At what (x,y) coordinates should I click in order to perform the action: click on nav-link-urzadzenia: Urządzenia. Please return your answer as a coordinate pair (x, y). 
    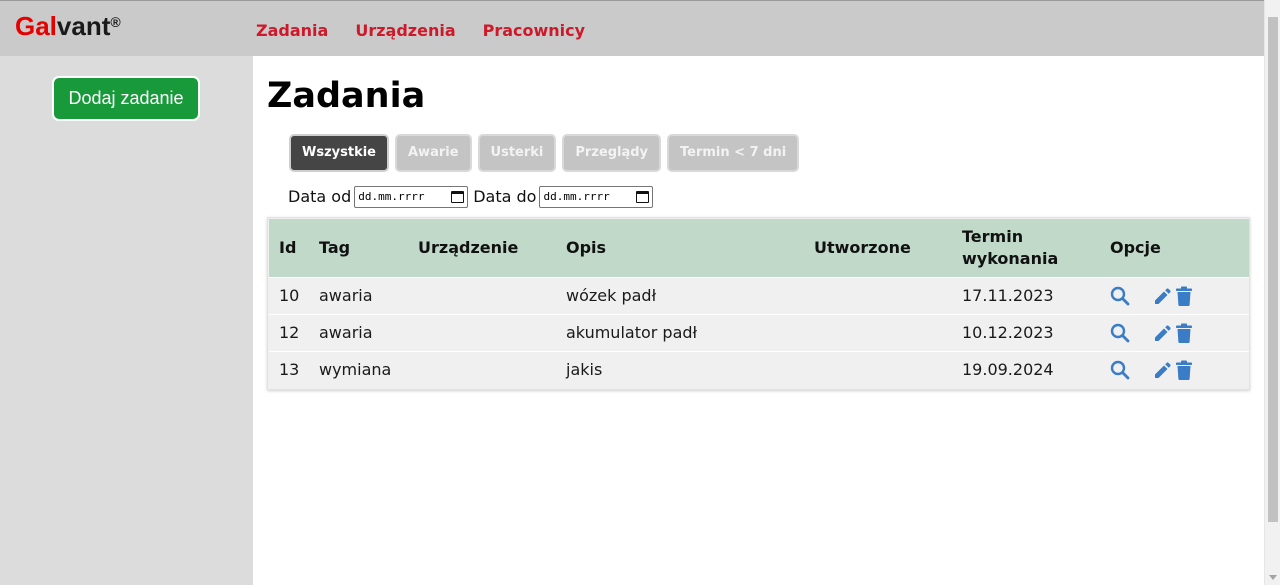
    Looking at the image, I should click on (405, 31).